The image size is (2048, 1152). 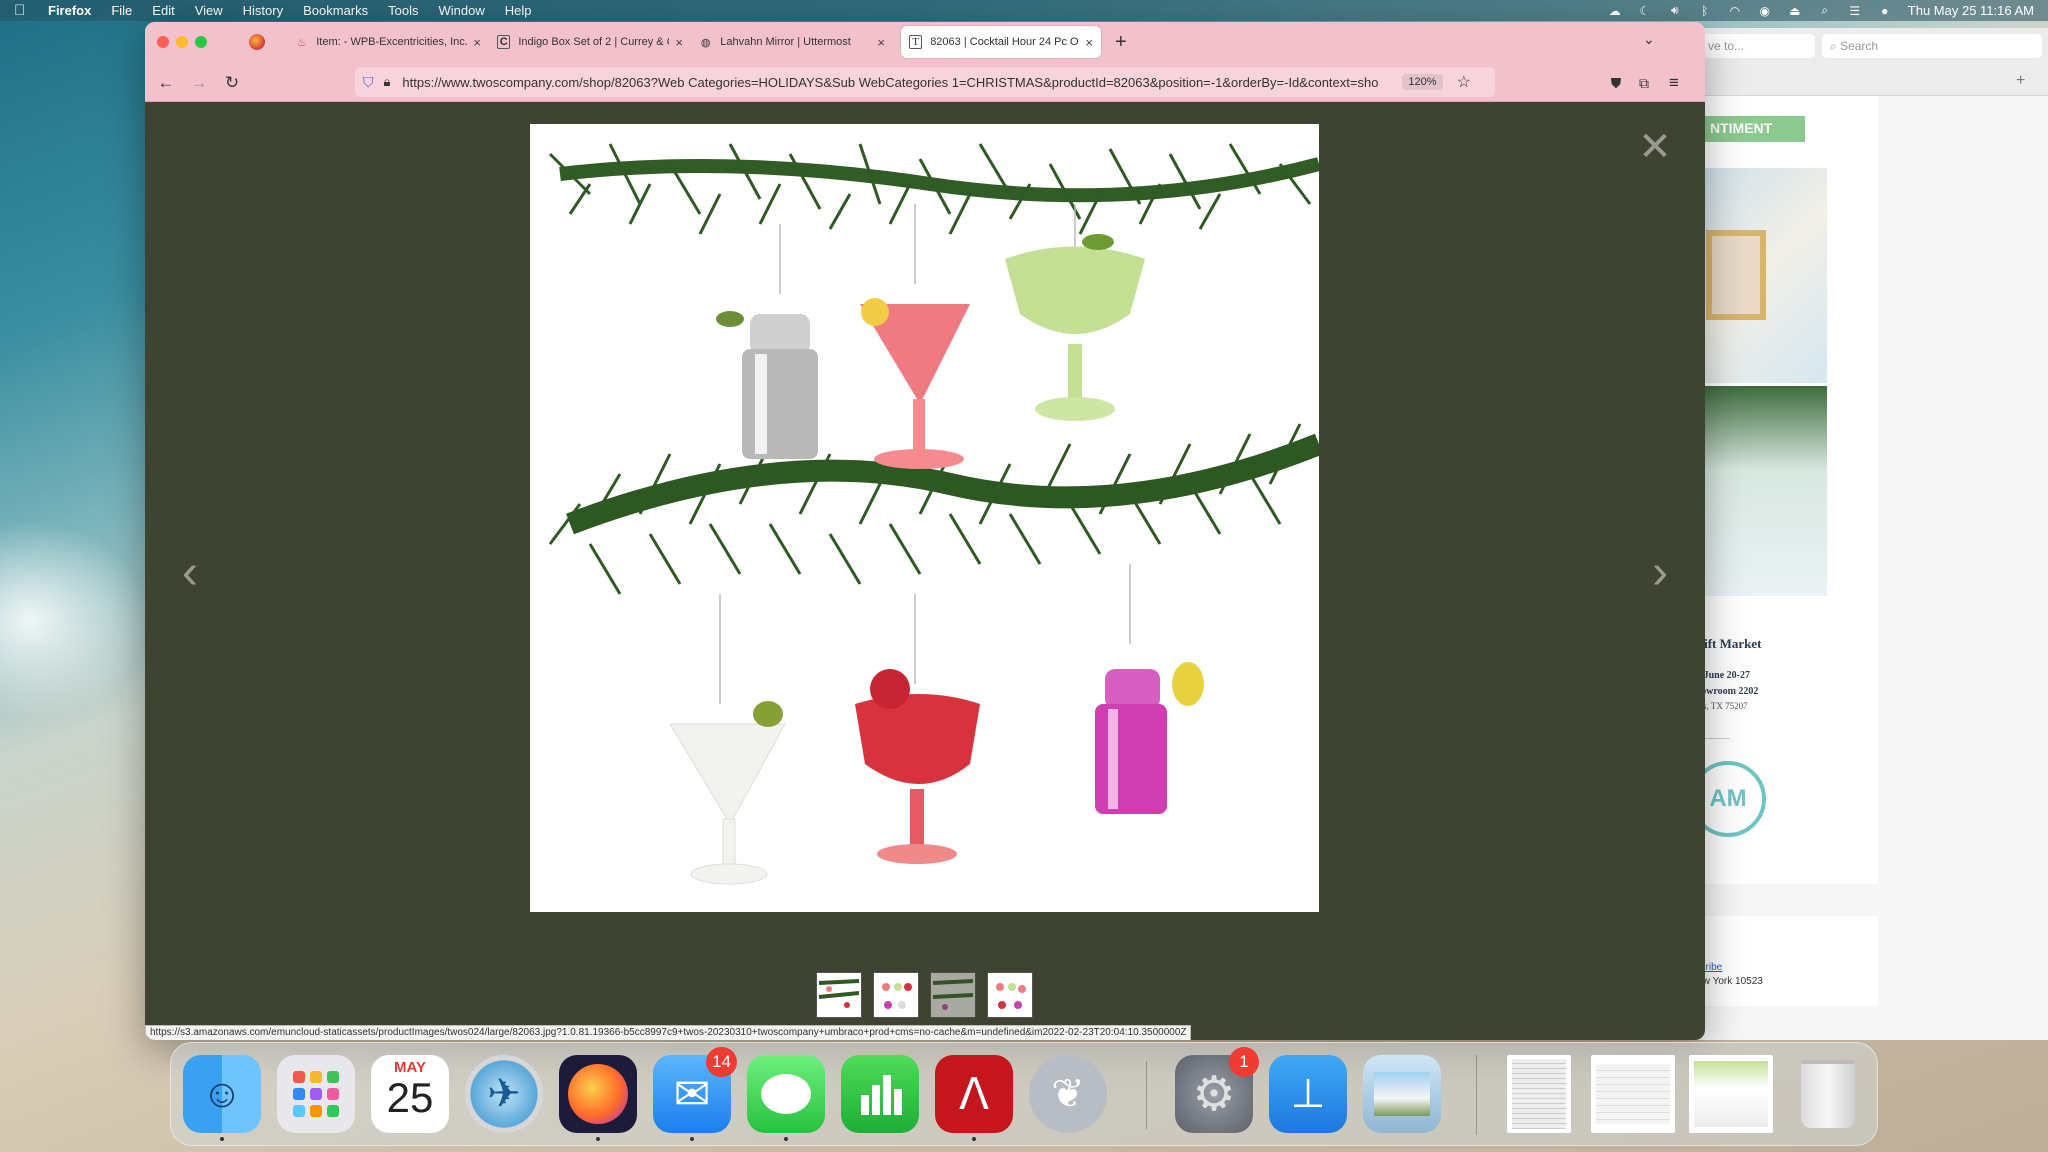 What do you see at coordinates (1644, 83) in the screenshot?
I see `extensions-icon: ⧉` at bounding box center [1644, 83].